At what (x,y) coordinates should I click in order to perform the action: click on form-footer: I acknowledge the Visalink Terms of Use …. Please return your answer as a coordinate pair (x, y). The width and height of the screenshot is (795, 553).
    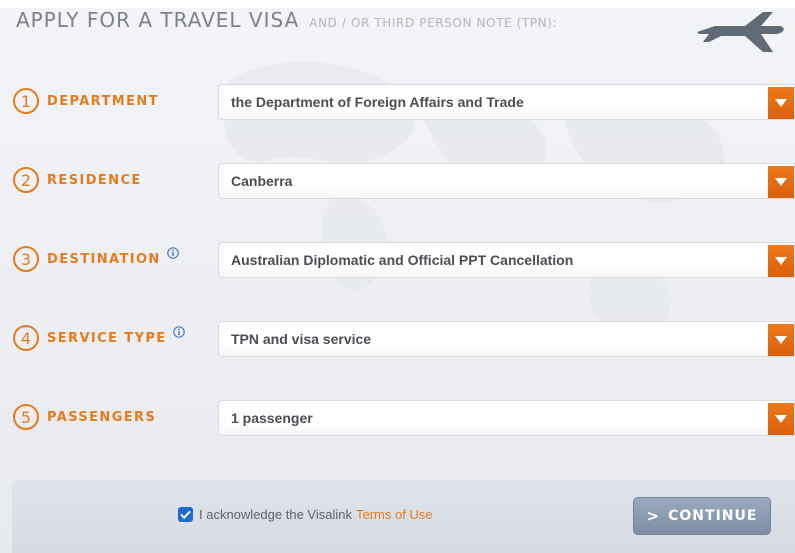
    Looking at the image, I should click on (403, 516).